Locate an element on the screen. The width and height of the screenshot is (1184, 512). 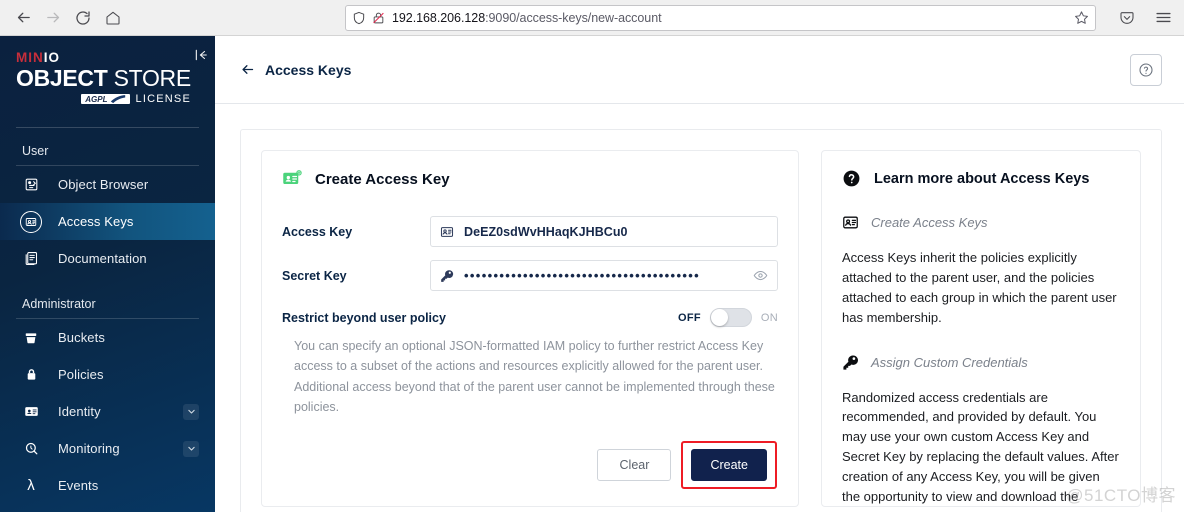
identity-card-icon is located at coordinates (31, 412).